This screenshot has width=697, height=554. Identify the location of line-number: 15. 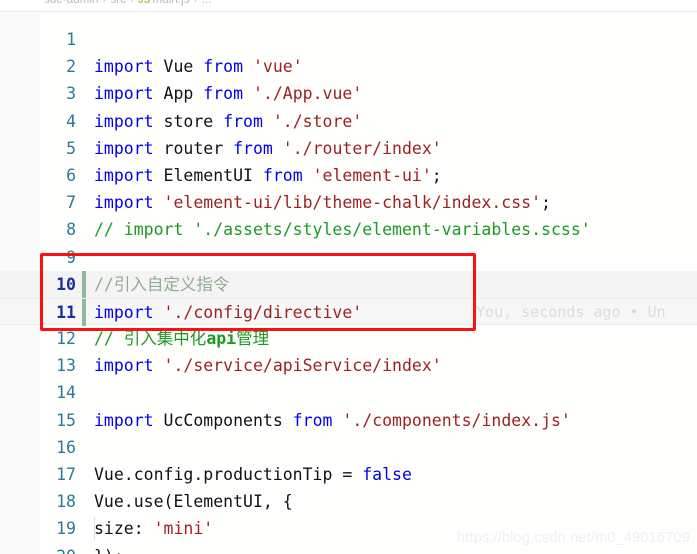
(66, 420).